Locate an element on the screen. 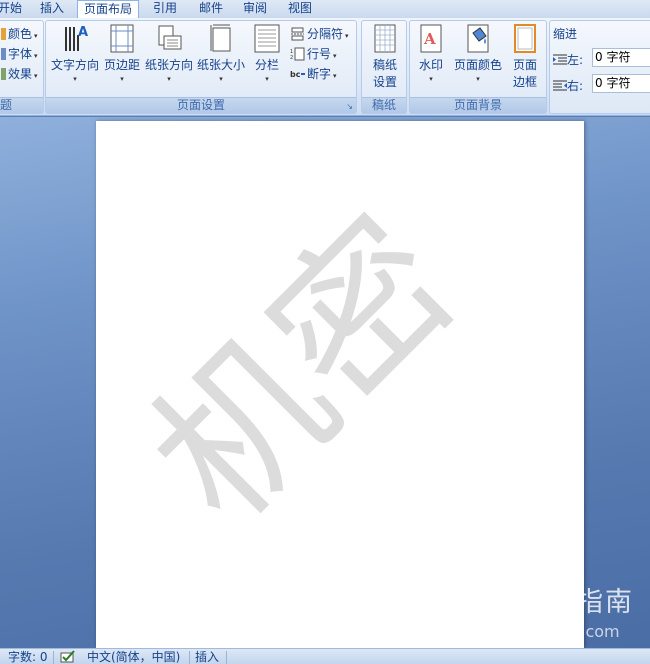 The image size is (650, 664). line-numbers-icon: 12 is located at coordinates (297, 54).